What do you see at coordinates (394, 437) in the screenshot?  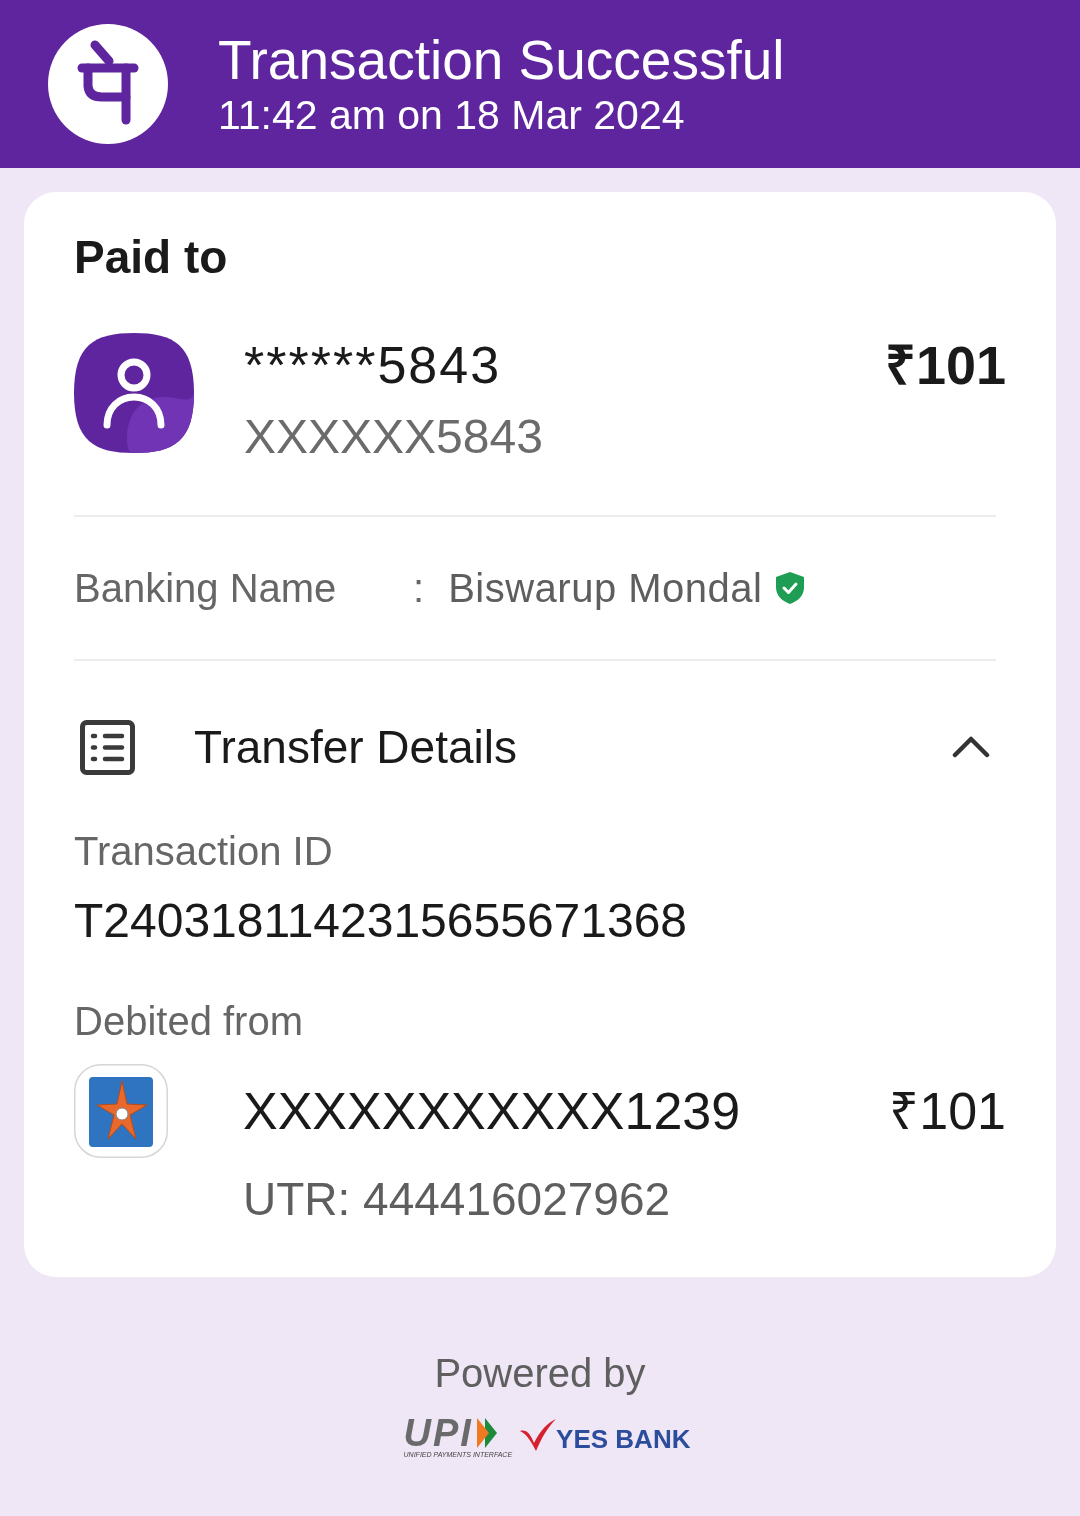 I see `payee-account: XXXXXX5843` at bounding box center [394, 437].